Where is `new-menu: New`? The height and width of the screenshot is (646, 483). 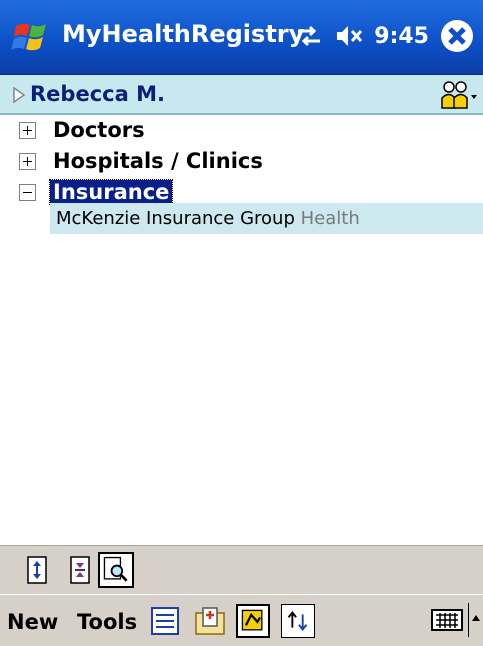 new-menu: New is located at coordinates (32, 622).